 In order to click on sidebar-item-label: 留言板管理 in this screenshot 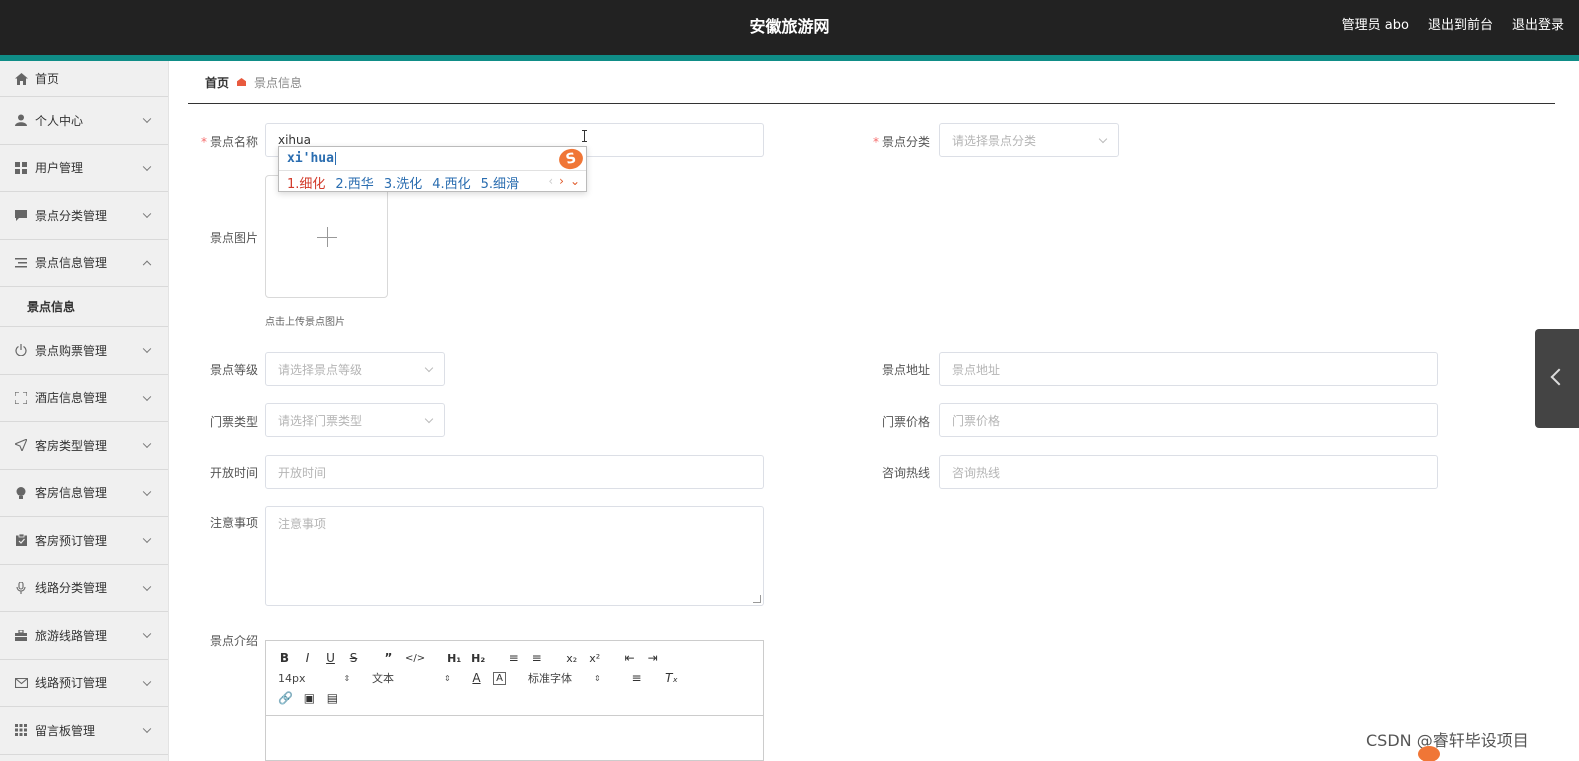, I will do `click(65, 730)`.